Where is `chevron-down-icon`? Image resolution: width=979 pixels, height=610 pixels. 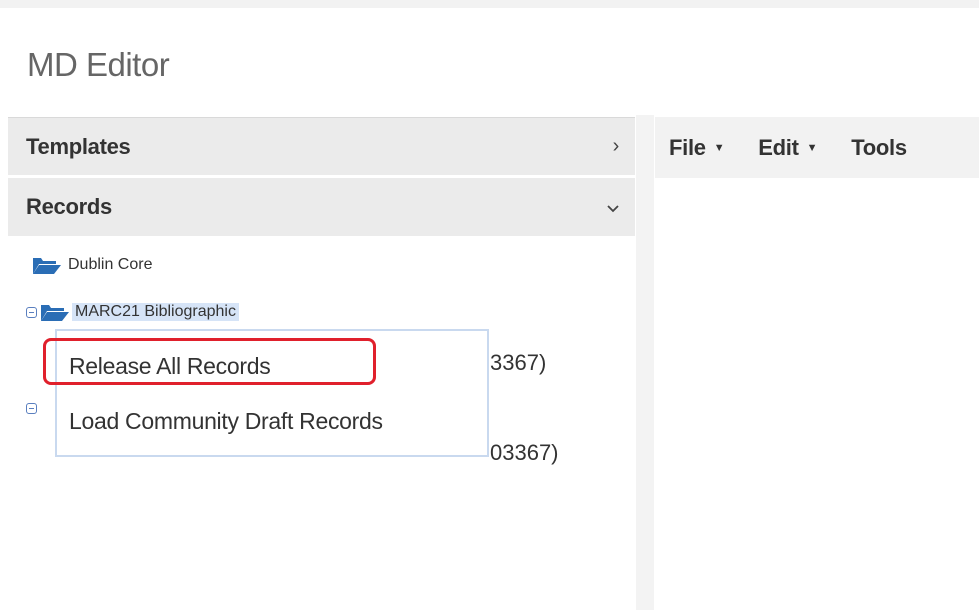 chevron-down-icon is located at coordinates (613, 207).